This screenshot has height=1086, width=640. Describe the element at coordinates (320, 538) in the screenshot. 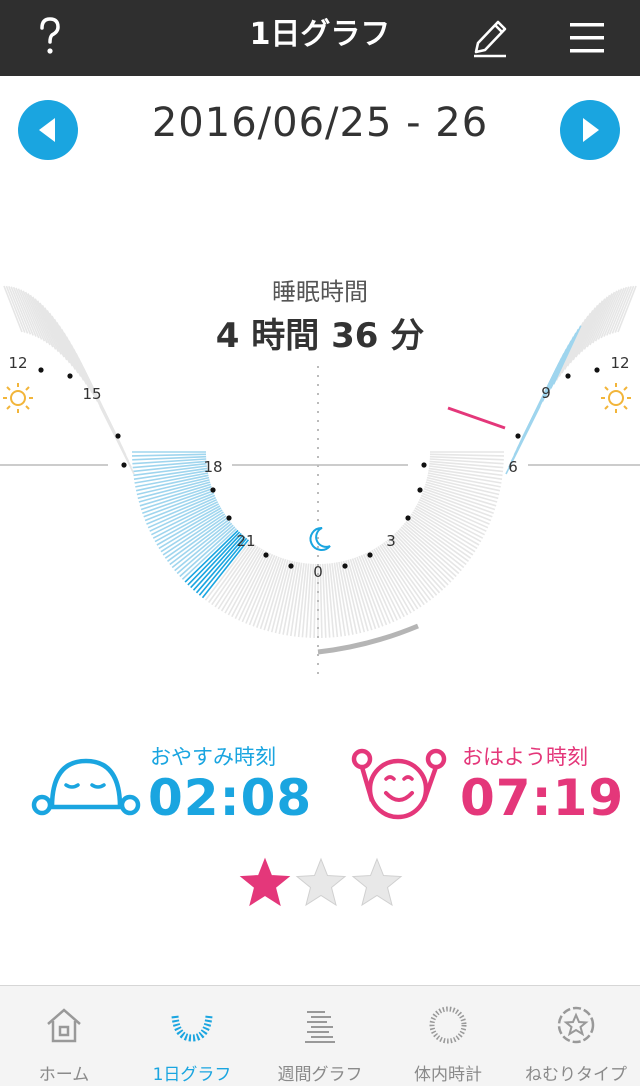

I see `moon-icon` at that location.